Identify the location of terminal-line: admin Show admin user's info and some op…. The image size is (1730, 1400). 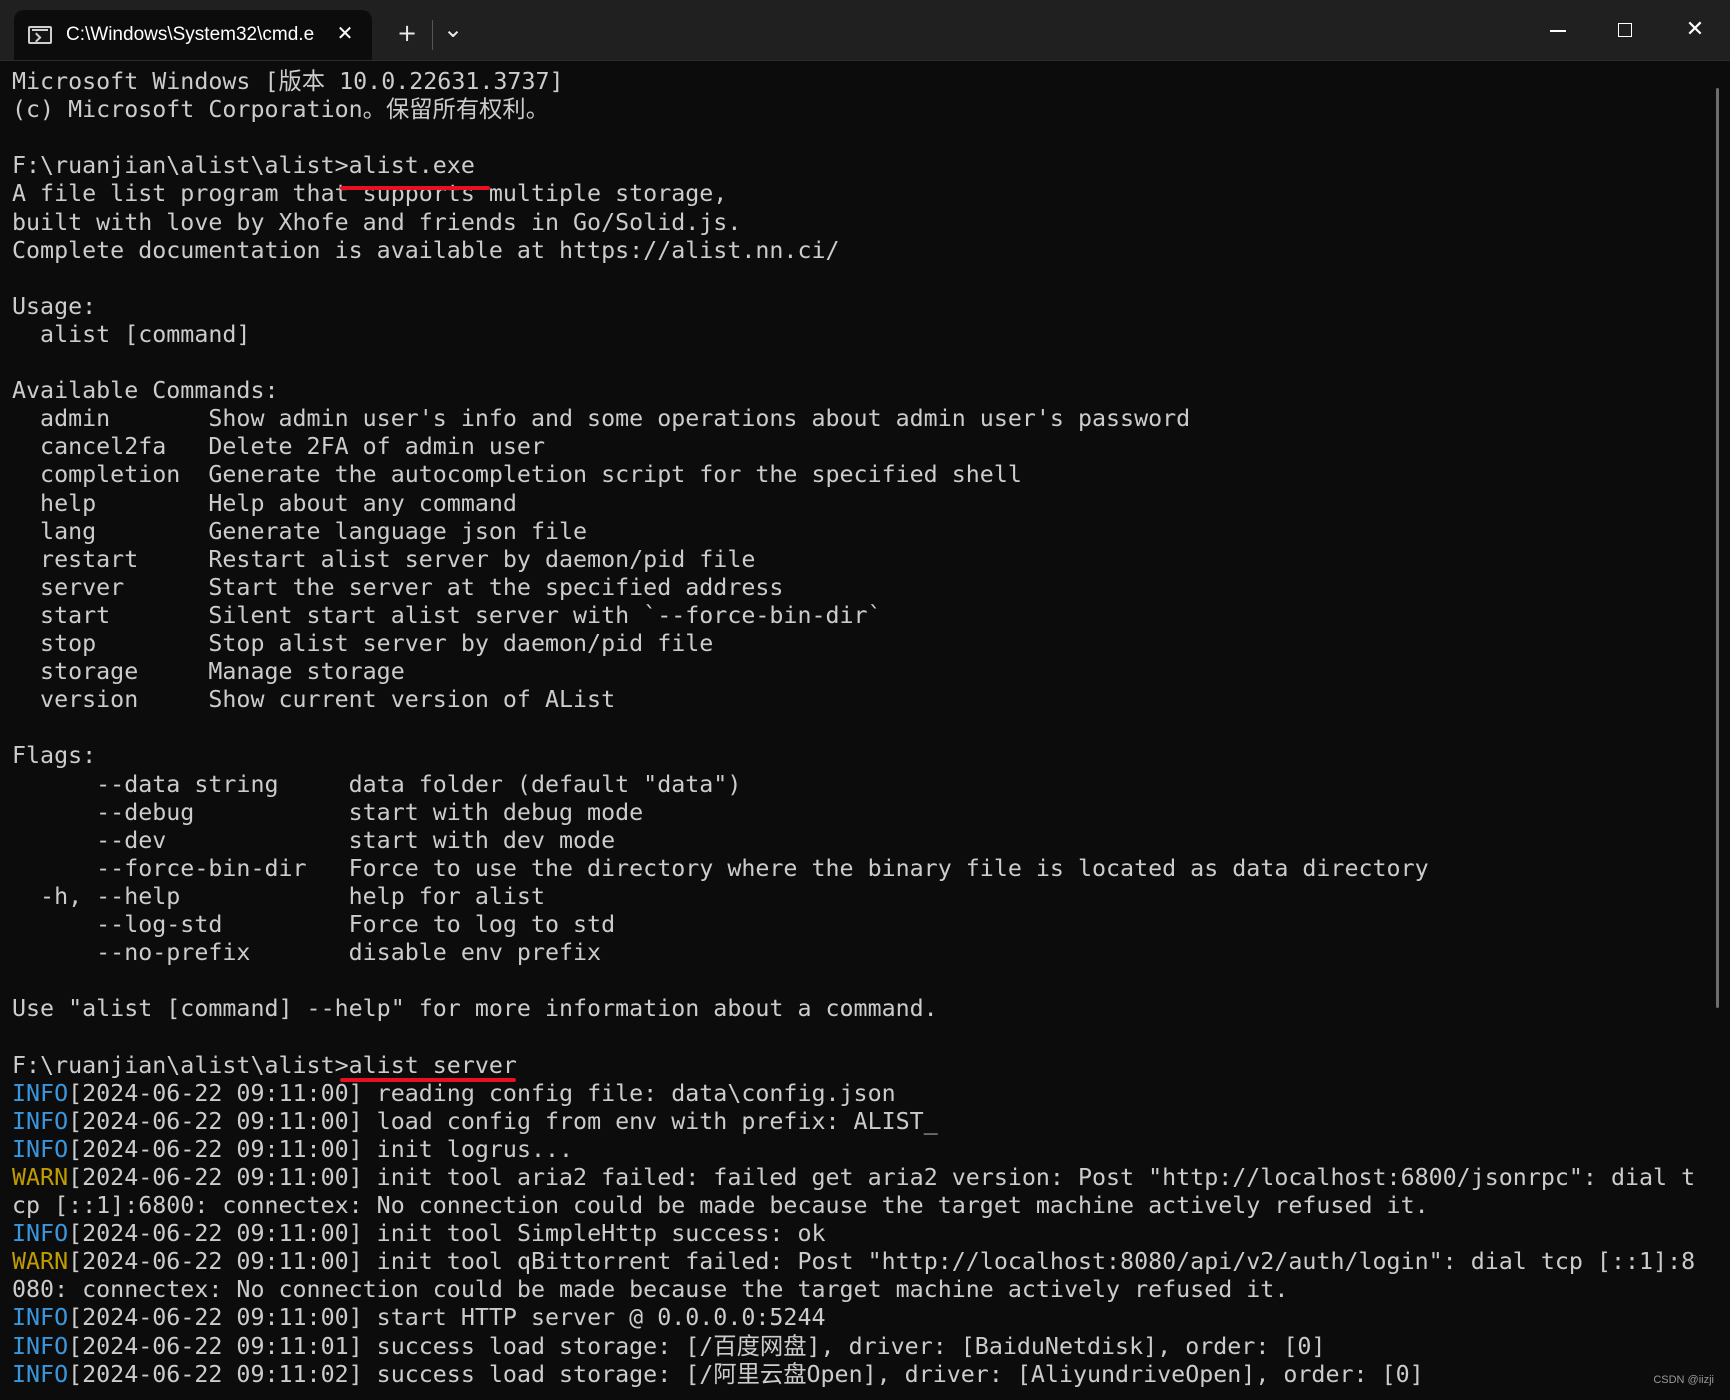
(601, 419).